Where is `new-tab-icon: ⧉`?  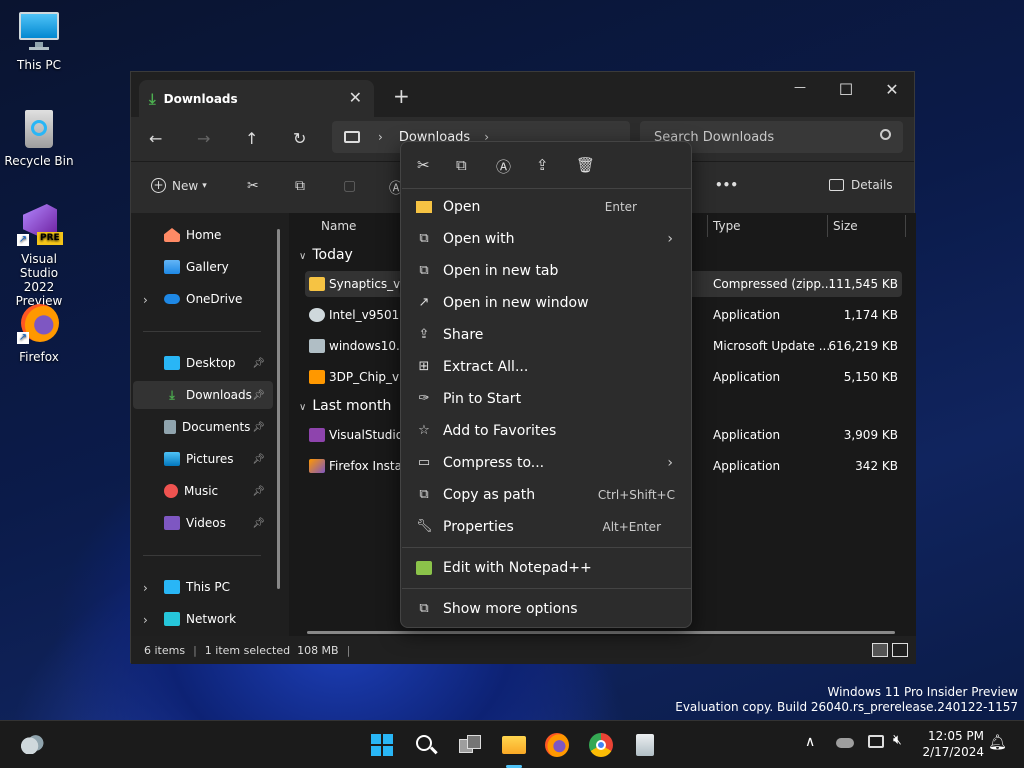
new-tab-icon: ⧉ is located at coordinates (424, 270).